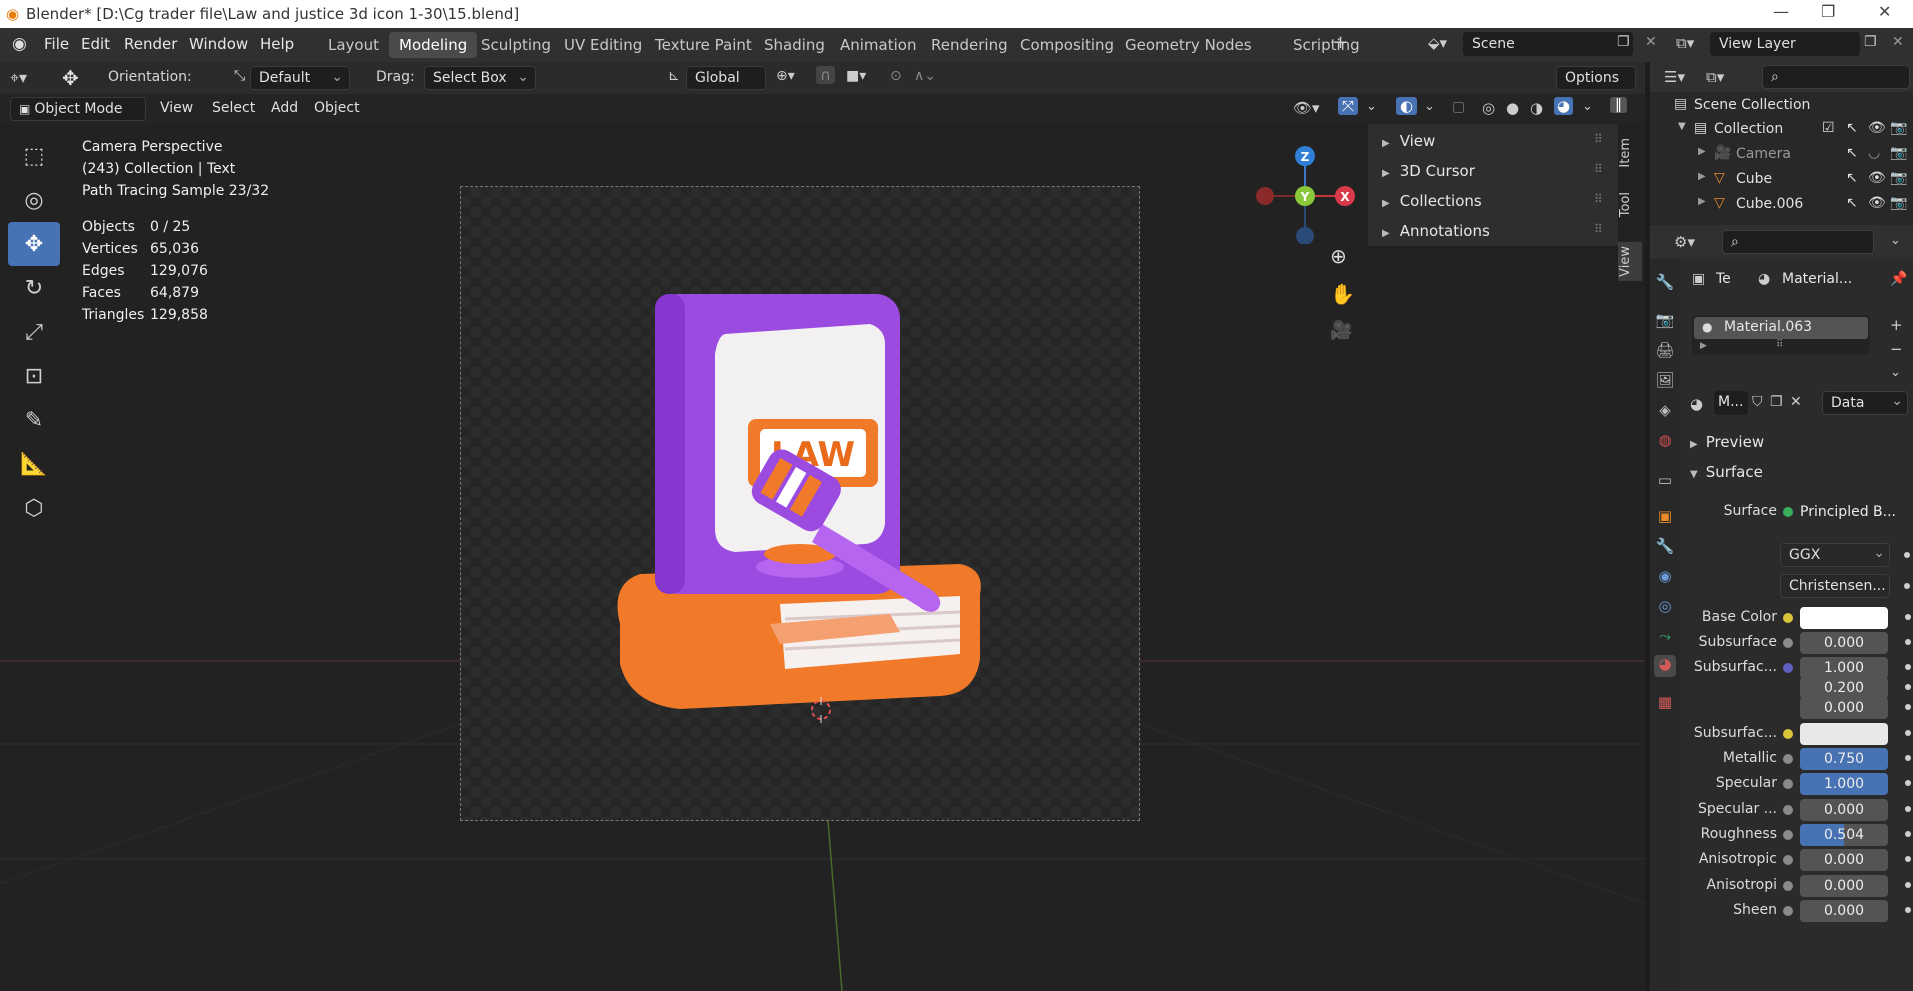  What do you see at coordinates (78, 109) in the screenshot?
I see `object-mode-dropdown: ▣ Object Mode` at bounding box center [78, 109].